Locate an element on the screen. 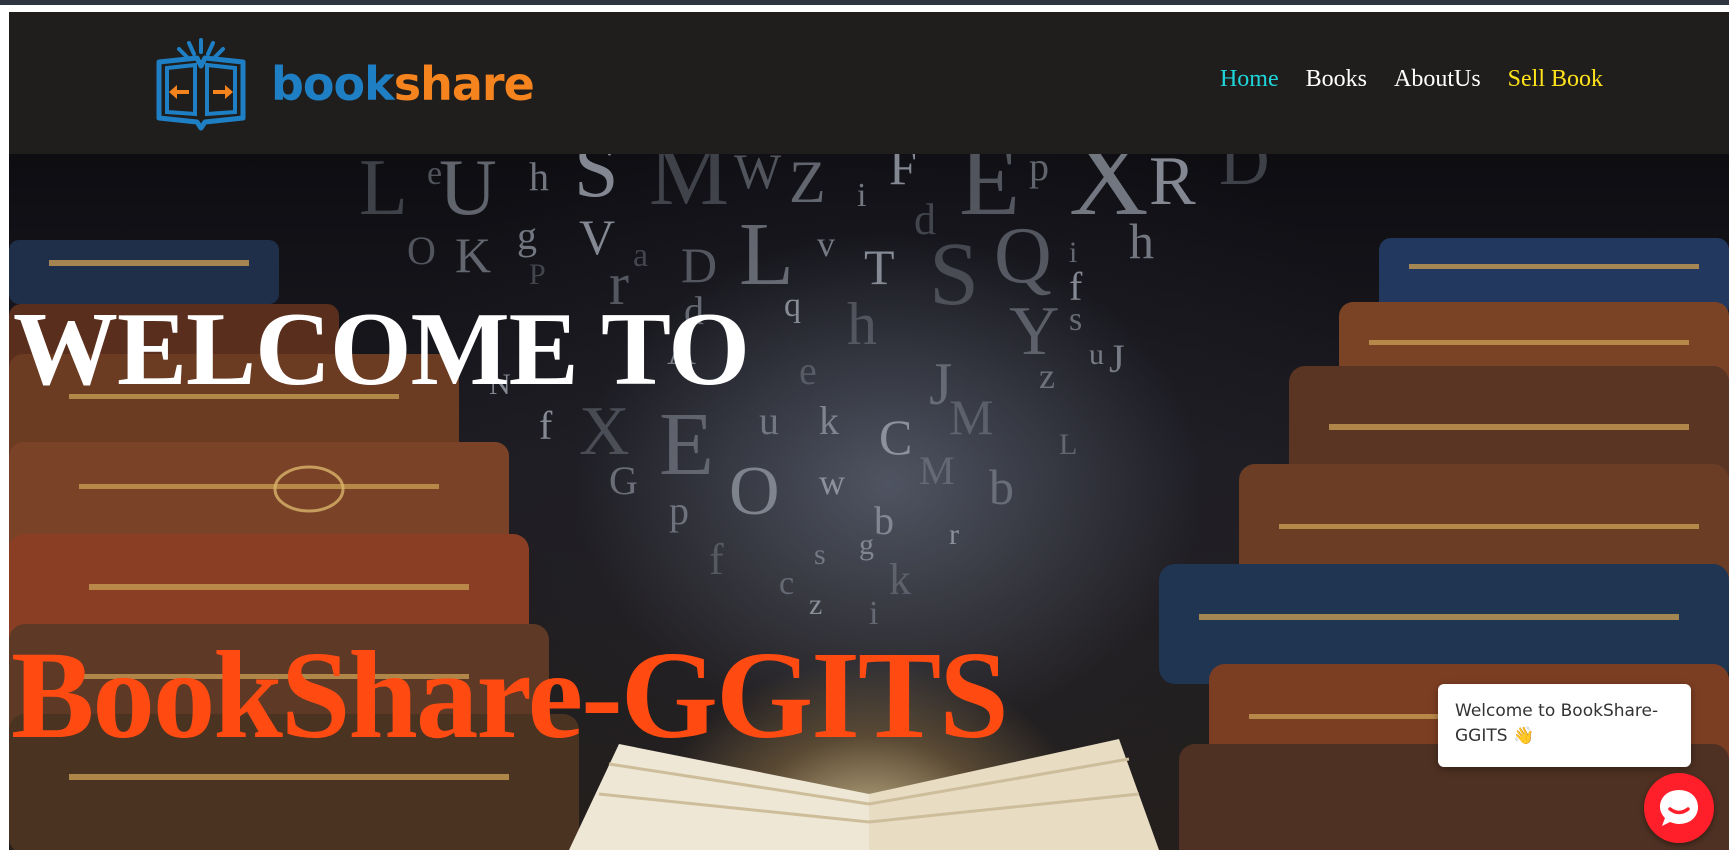 This screenshot has height=850, width=1729. chat-welcome-bubble: Welcome to BookShare-GGITS 👋 is located at coordinates (1564, 725).